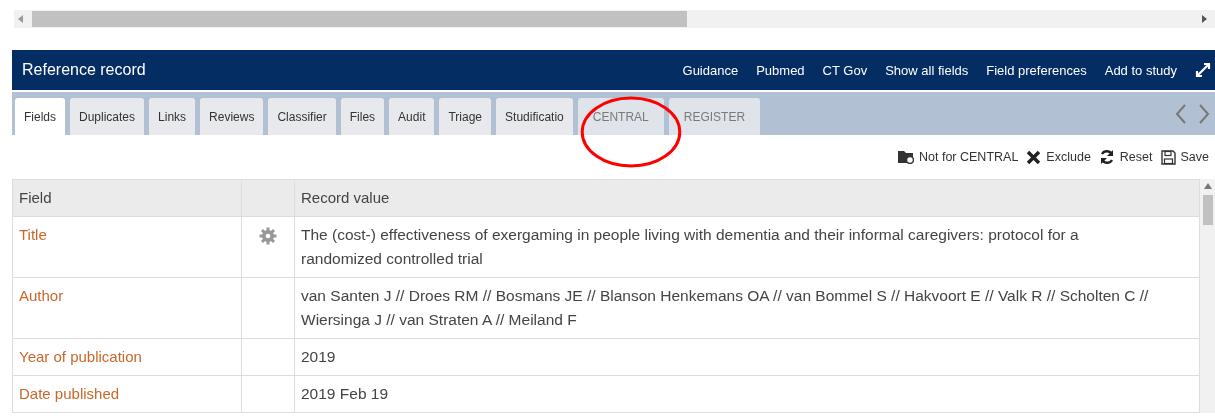 This screenshot has height=419, width=1215. Describe the element at coordinates (107, 116) in the screenshot. I see `tab: Duplicates` at that location.